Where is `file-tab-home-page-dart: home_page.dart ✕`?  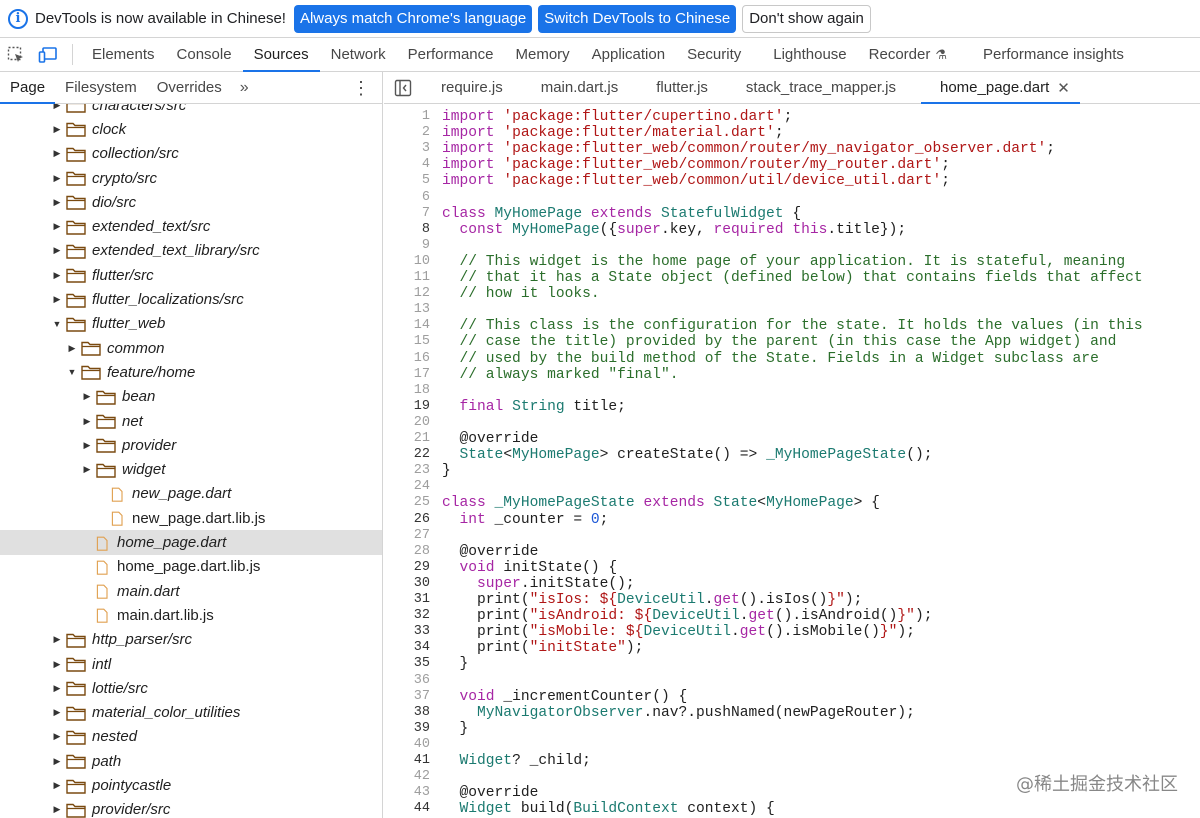 file-tab-home-page-dart: home_page.dart ✕ is located at coordinates (1000, 88).